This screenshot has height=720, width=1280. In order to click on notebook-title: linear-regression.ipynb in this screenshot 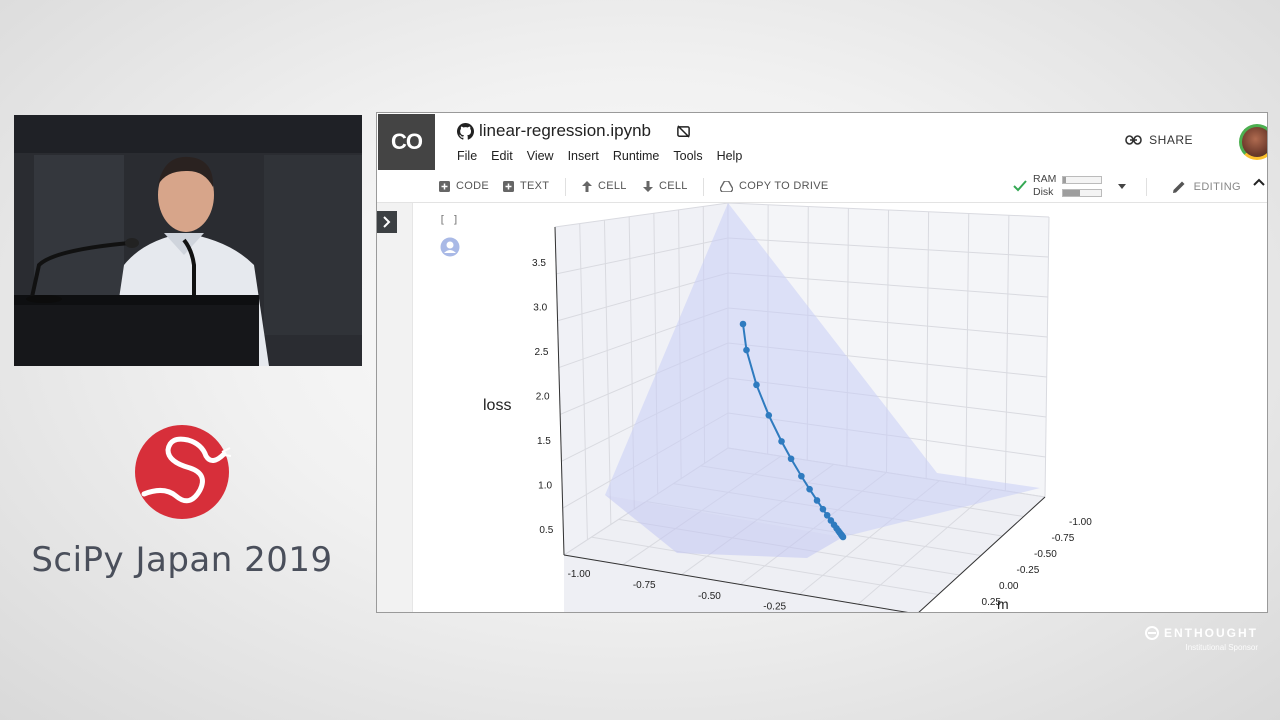, I will do `click(565, 131)`.